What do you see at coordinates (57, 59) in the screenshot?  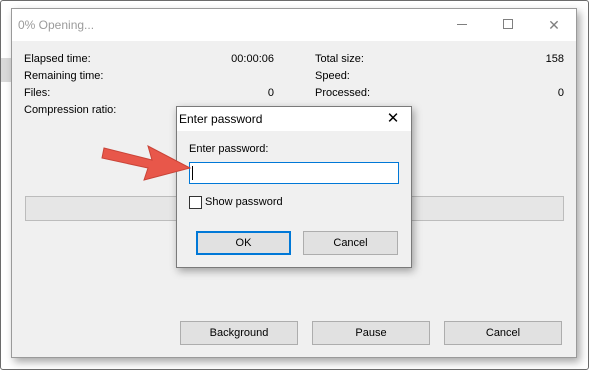 I see `elapsed-time-label: Elapsed time:` at bounding box center [57, 59].